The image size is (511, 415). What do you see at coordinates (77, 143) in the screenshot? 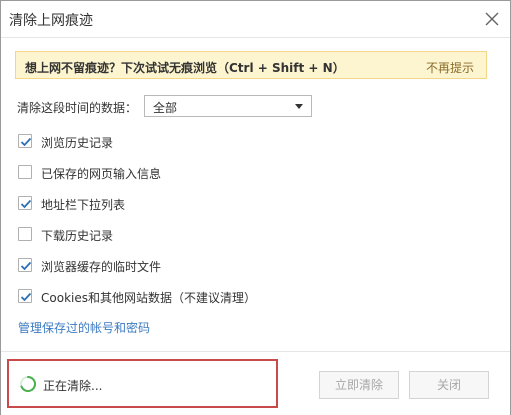
I see `option-label: 浏览历史记录` at bounding box center [77, 143].